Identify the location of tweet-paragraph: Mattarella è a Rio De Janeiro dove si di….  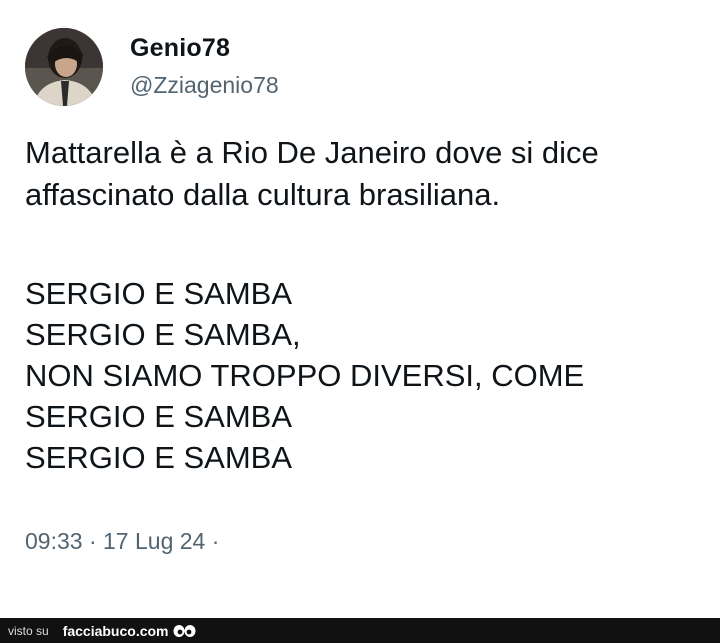
(312, 173).